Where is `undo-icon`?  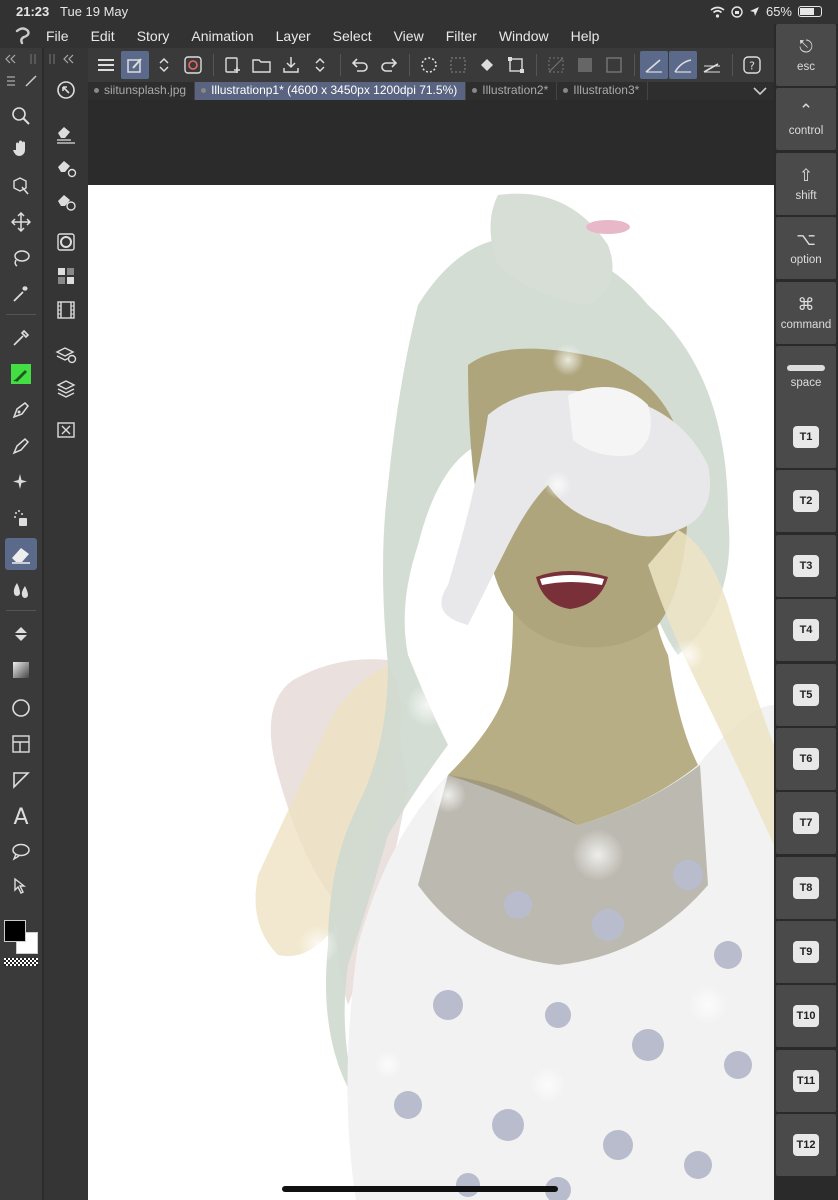 undo-icon is located at coordinates (360, 65).